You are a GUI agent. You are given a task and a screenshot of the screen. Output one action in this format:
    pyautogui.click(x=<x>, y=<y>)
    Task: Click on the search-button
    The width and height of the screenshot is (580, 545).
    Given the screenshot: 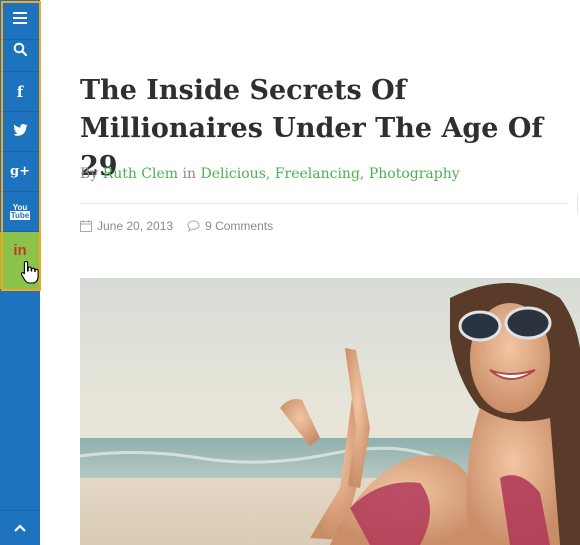 What is the action you would take?
    pyautogui.click(x=20, y=52)
    